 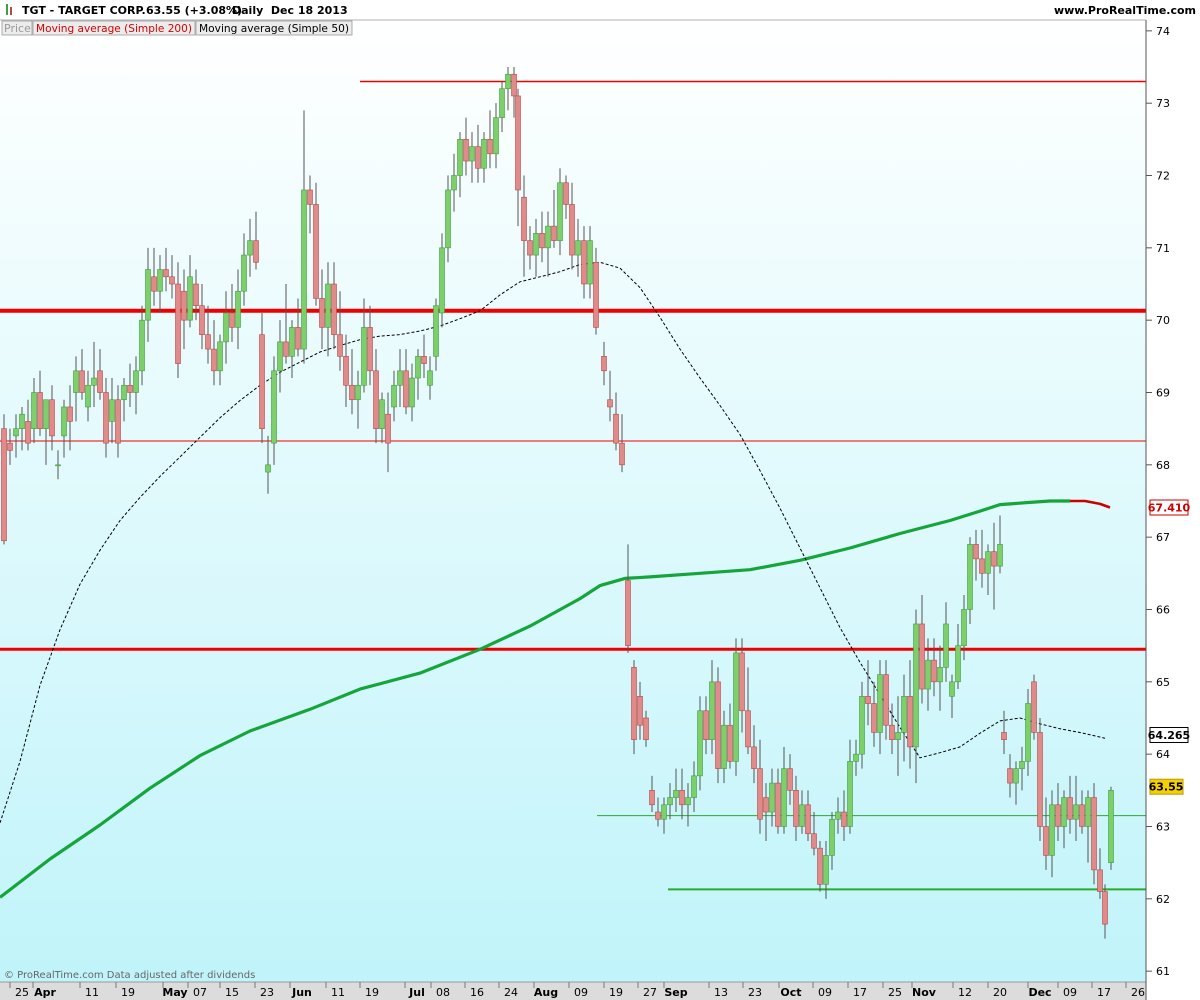 What do you see at coordinates (1138, 992) in the screenshot?
I see `x-tick-label-32: 26` at bounding box center [1138, 992].